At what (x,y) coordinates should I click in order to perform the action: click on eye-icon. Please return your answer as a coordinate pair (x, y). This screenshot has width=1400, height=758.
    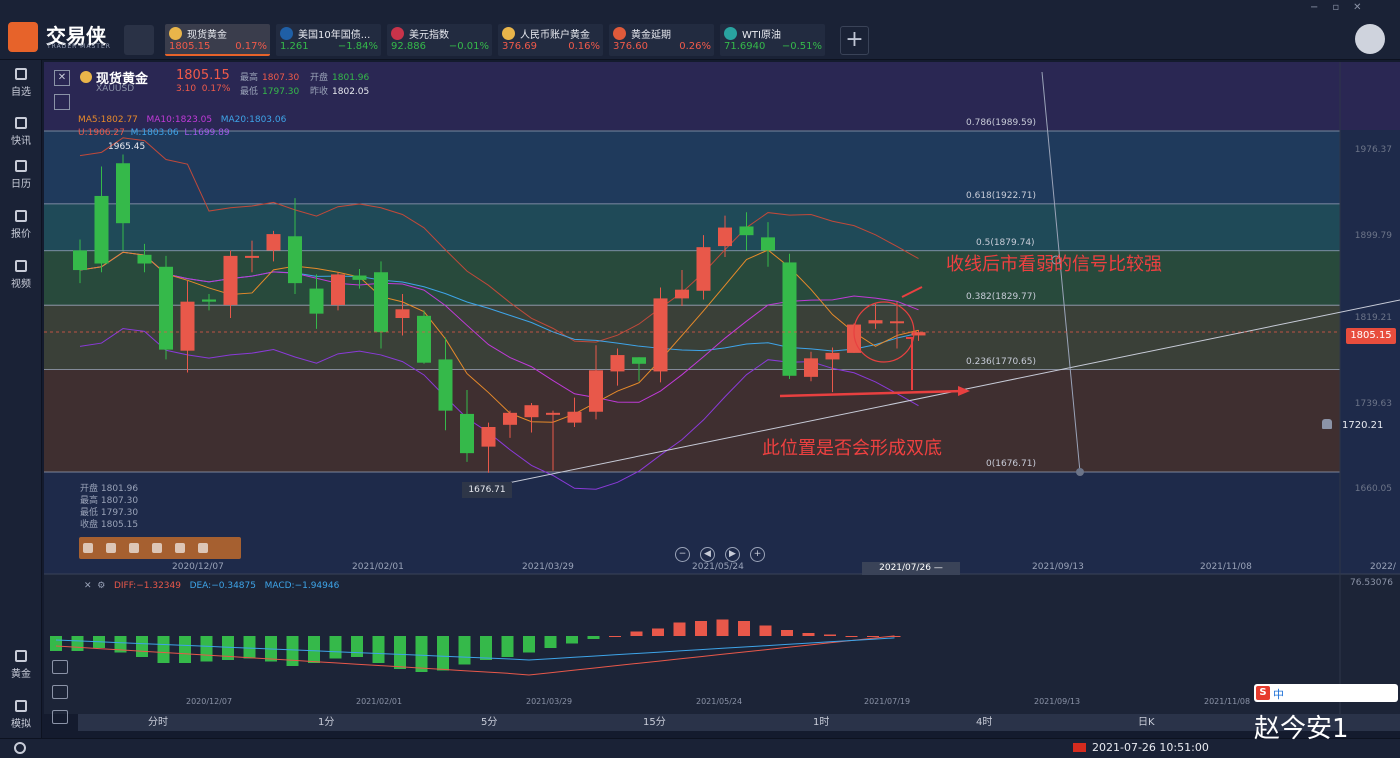
    Looking at the image, I should click on (157, 548).